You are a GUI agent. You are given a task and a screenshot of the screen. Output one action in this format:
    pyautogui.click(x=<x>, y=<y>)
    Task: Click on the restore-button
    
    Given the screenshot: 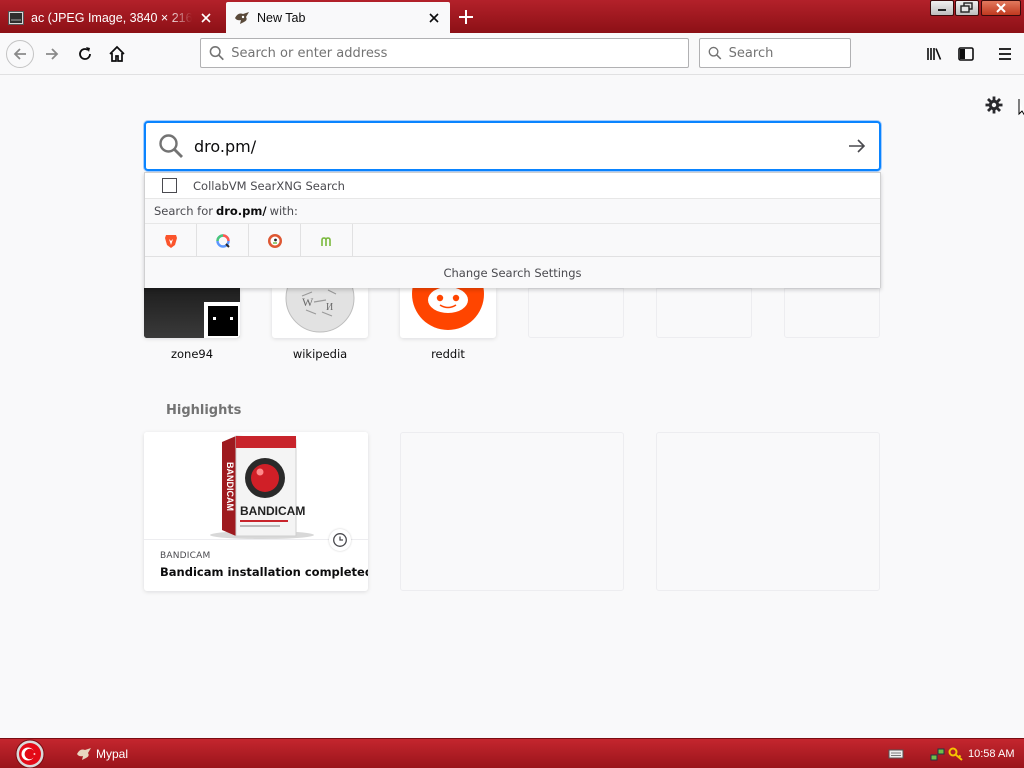 What is the action you would take?
    pyautogui.click(x=967, y=8)
    